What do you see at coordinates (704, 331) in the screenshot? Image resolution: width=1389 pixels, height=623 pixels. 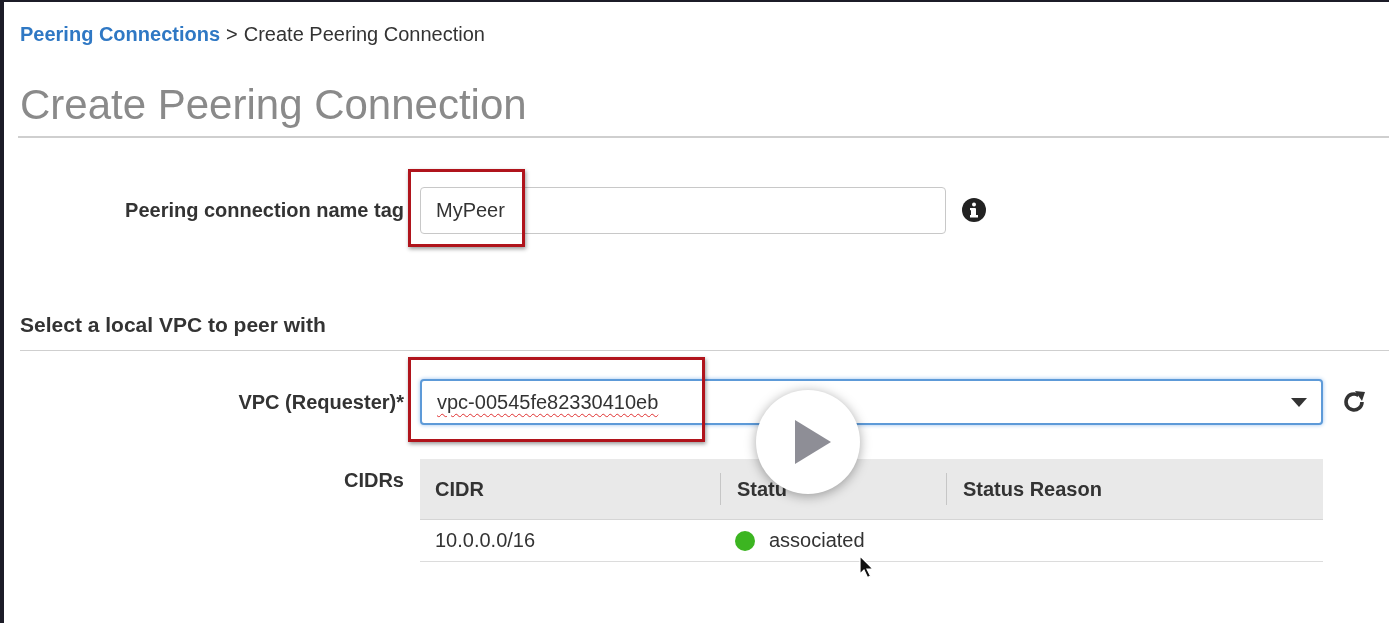 I see `section-heading: Select a local VPC to peer with` at bounding box center [704, 331].